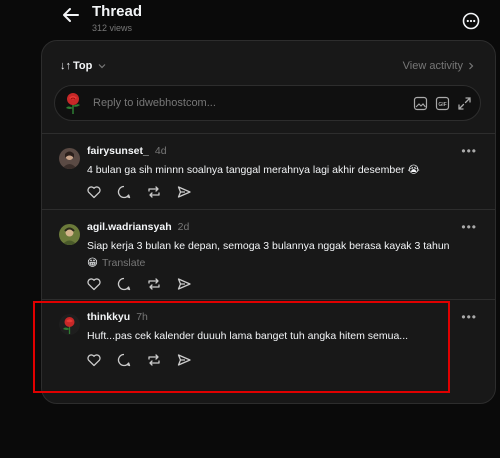 This screenshot has width=500, height=458. I want to click on image-icon, so click(420, 103).